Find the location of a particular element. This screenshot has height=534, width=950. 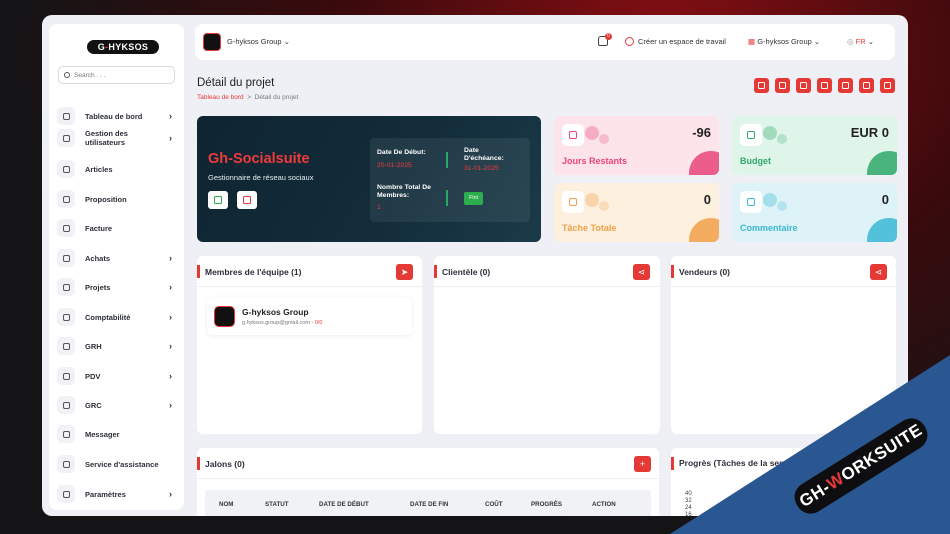

cart-icon is located at coordinates (66, 169).